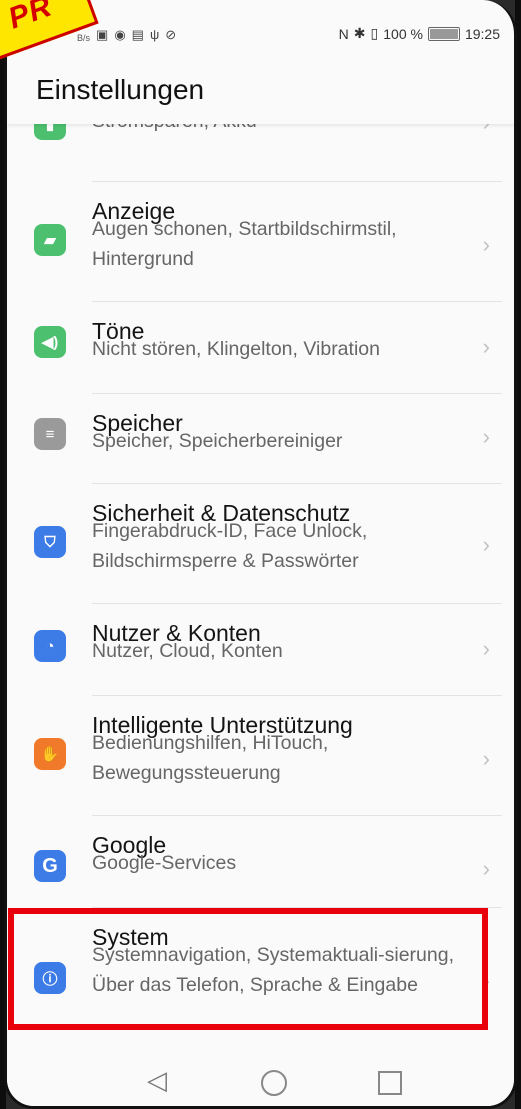  What do you see at coordinates (50, 342) in the screenshot?
I see `sound-icon: ◀)` at bounding box center [50, 342].